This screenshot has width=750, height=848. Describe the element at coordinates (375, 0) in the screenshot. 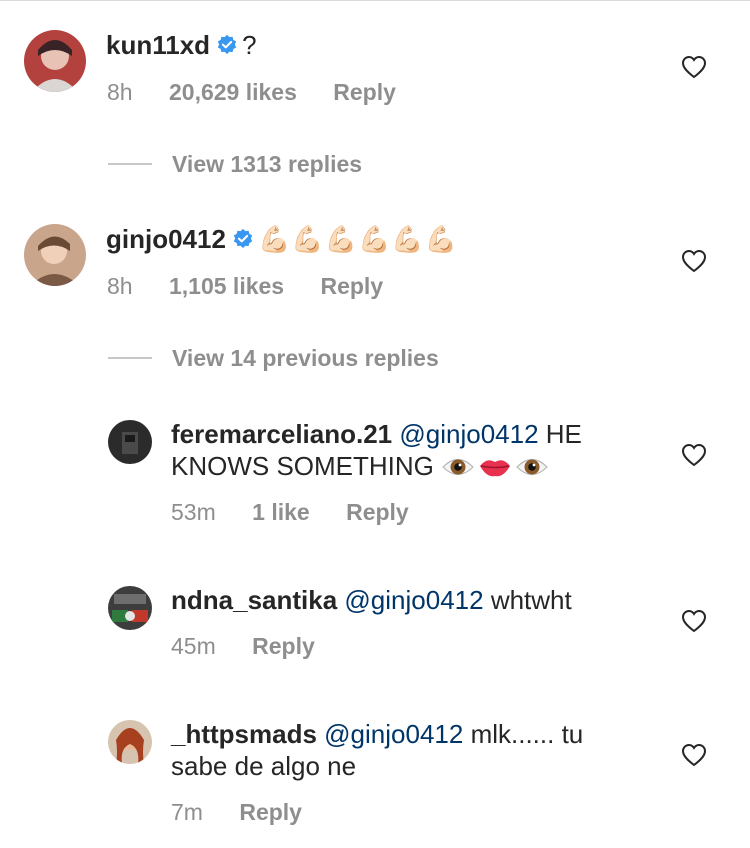

I see `top-divider` at that location.